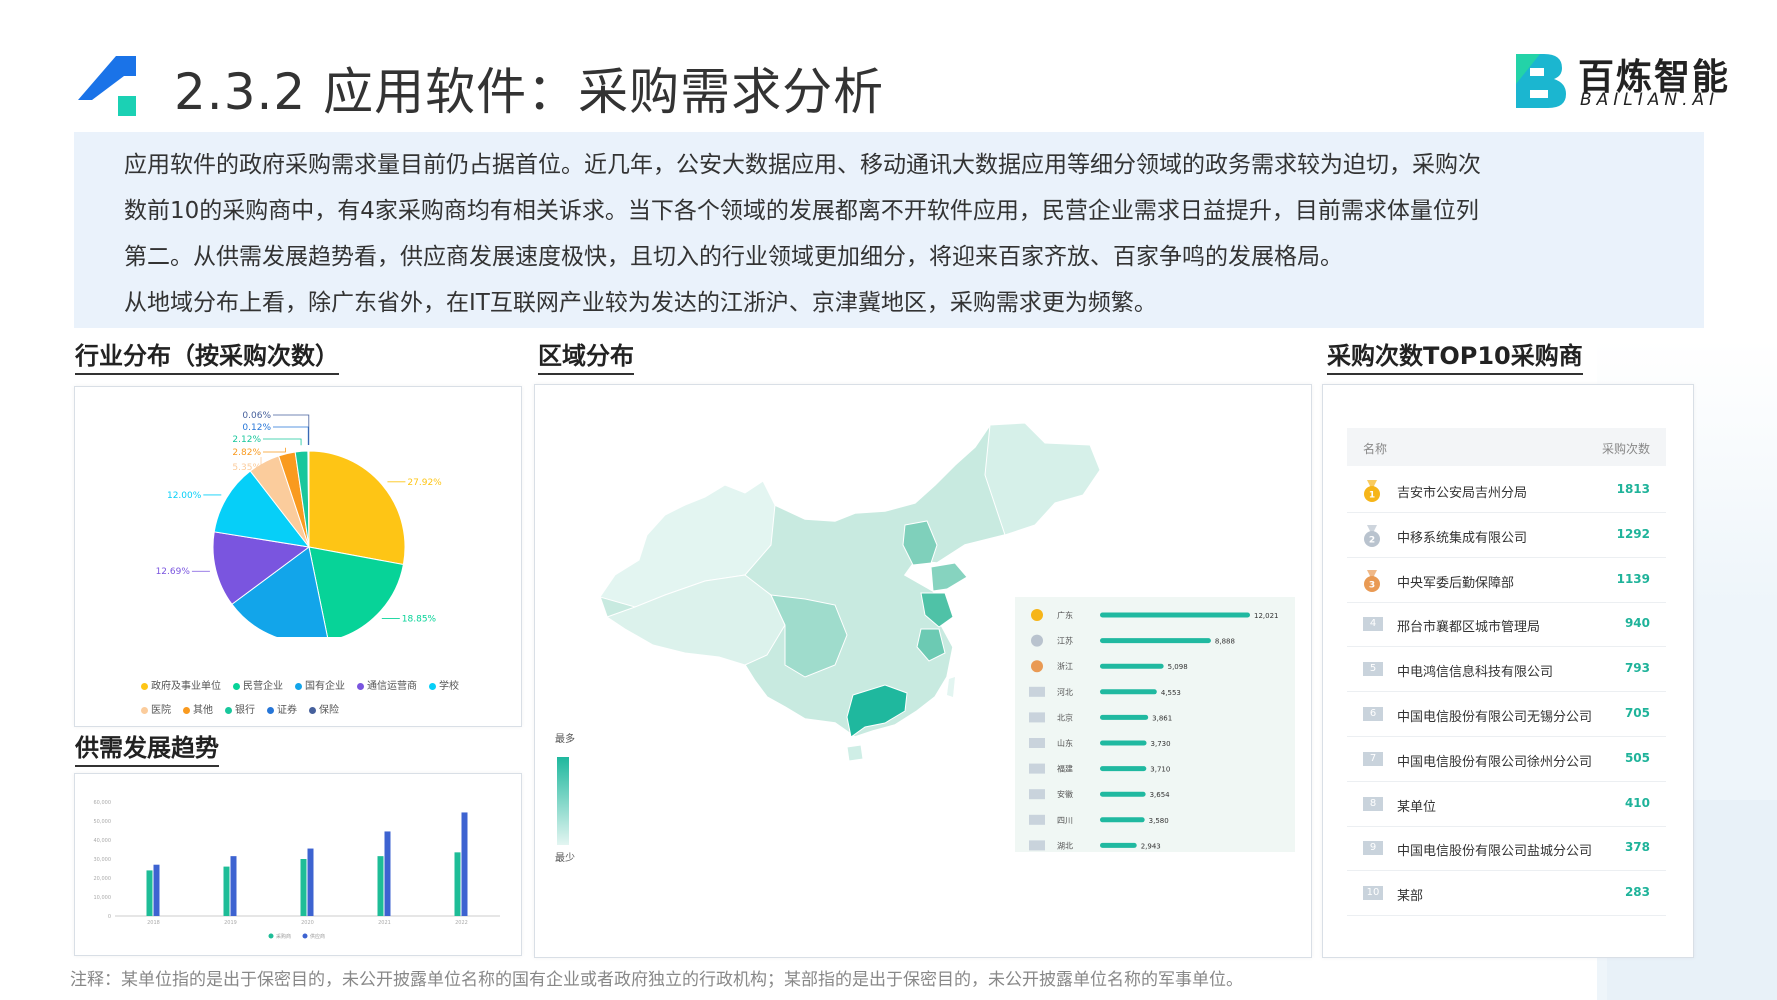  What do you see at coordinates (320, 686) in the screenshot?
I see `pie-legend-item-2: 国有企业` at bounding box center [320, 686].